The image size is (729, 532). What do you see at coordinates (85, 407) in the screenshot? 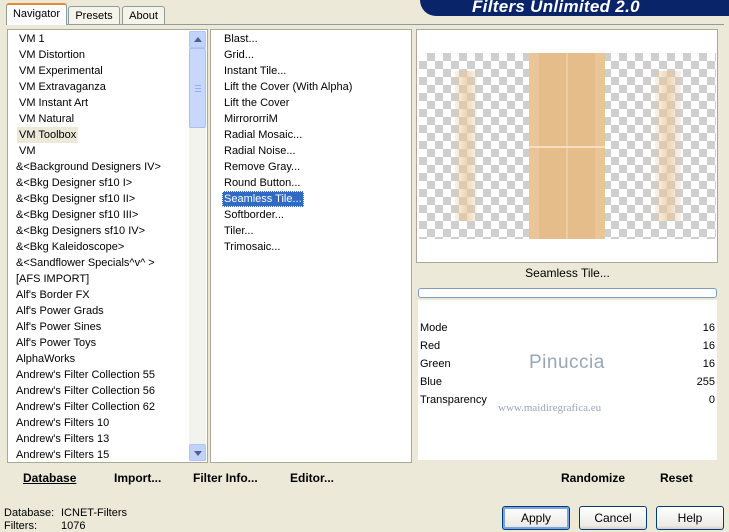
I see `category-item: Andrew's Filter Collection 62` at bounding box center [85, 407].